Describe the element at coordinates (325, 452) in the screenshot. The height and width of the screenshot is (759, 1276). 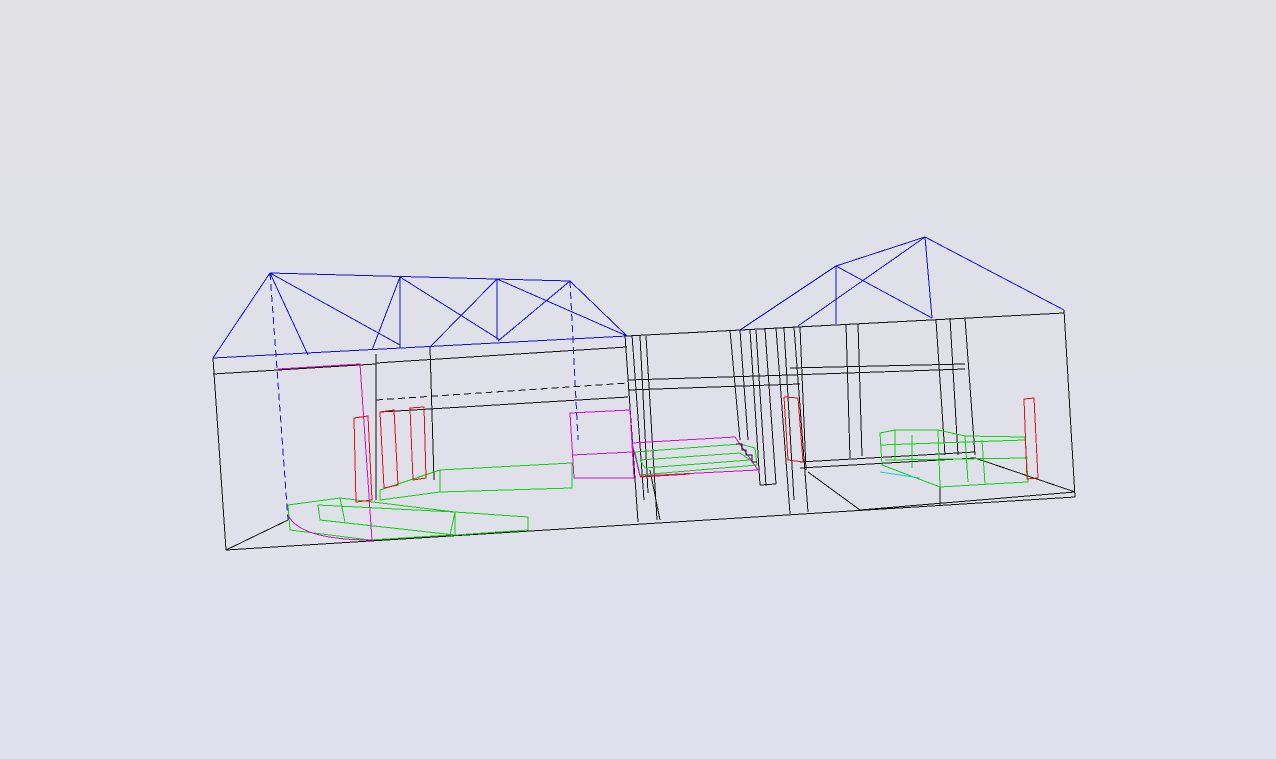
I see `door-left-arc` at that location.